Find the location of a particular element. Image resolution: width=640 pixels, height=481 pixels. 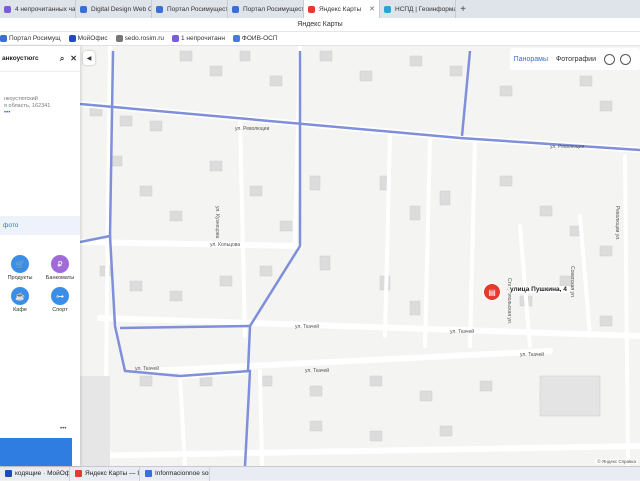

category-label: Банкоматы is located at coordinates (60, 278).